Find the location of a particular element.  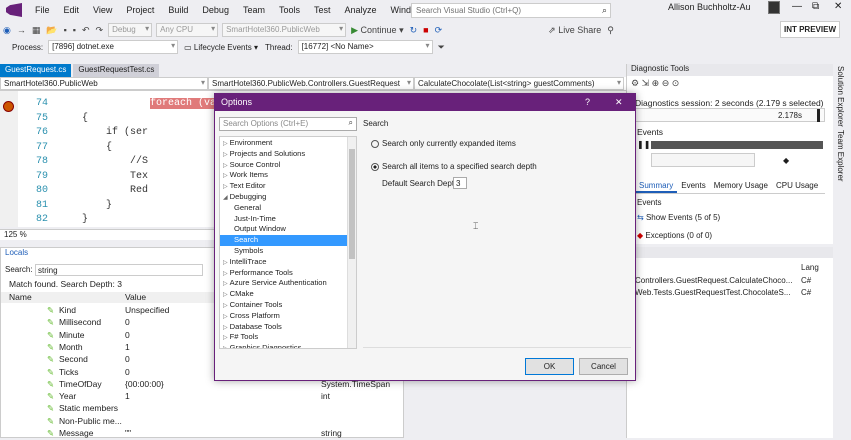

code-line: { is located at coordinates (97, 147).